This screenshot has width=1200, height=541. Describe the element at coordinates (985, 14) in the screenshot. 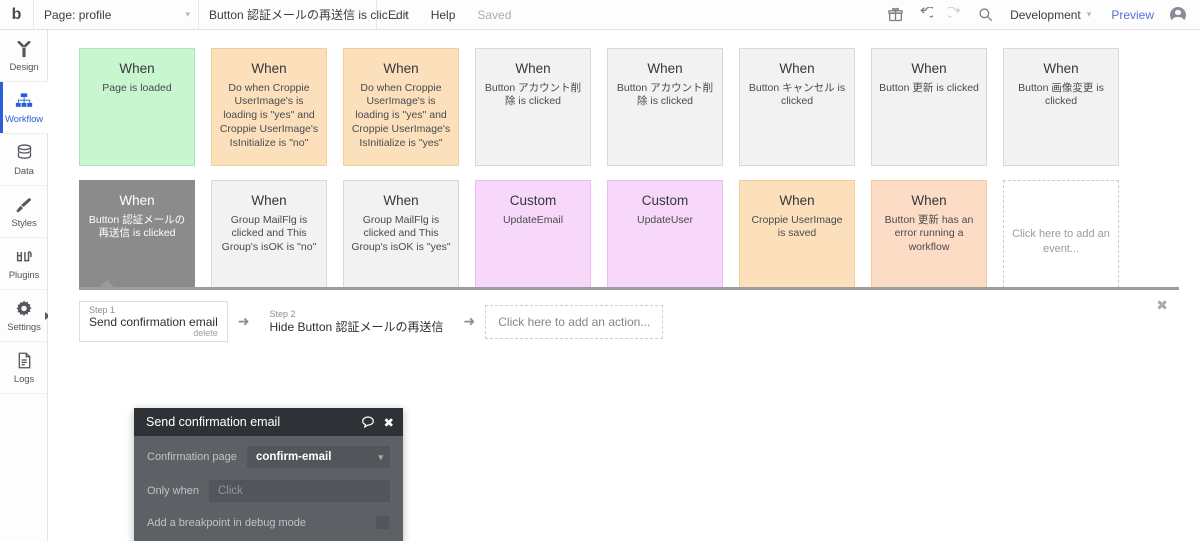

I see `search-icon` at that location.